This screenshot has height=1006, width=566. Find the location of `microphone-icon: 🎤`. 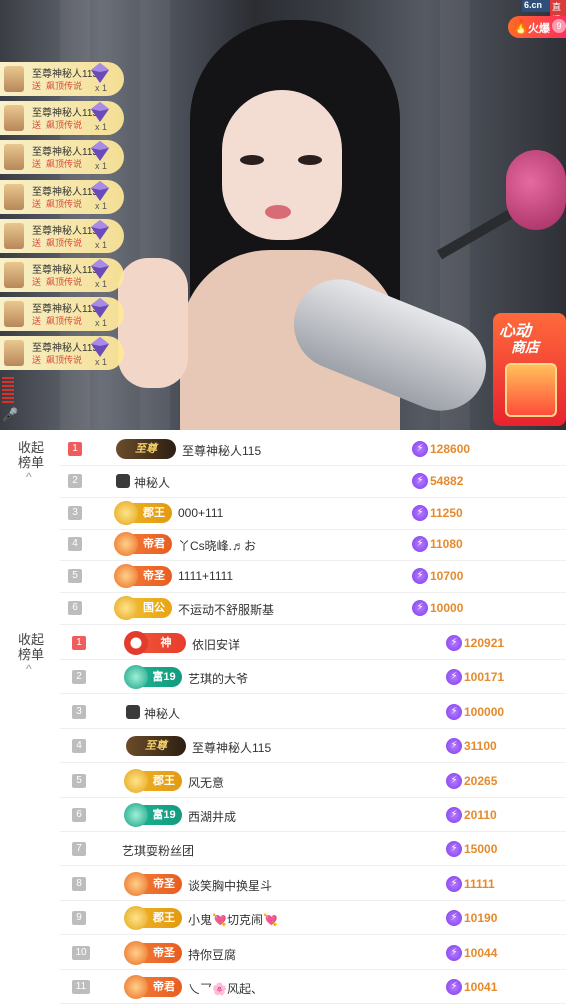

microphone-icon: 🎤 is located at coordinates (10, 415).